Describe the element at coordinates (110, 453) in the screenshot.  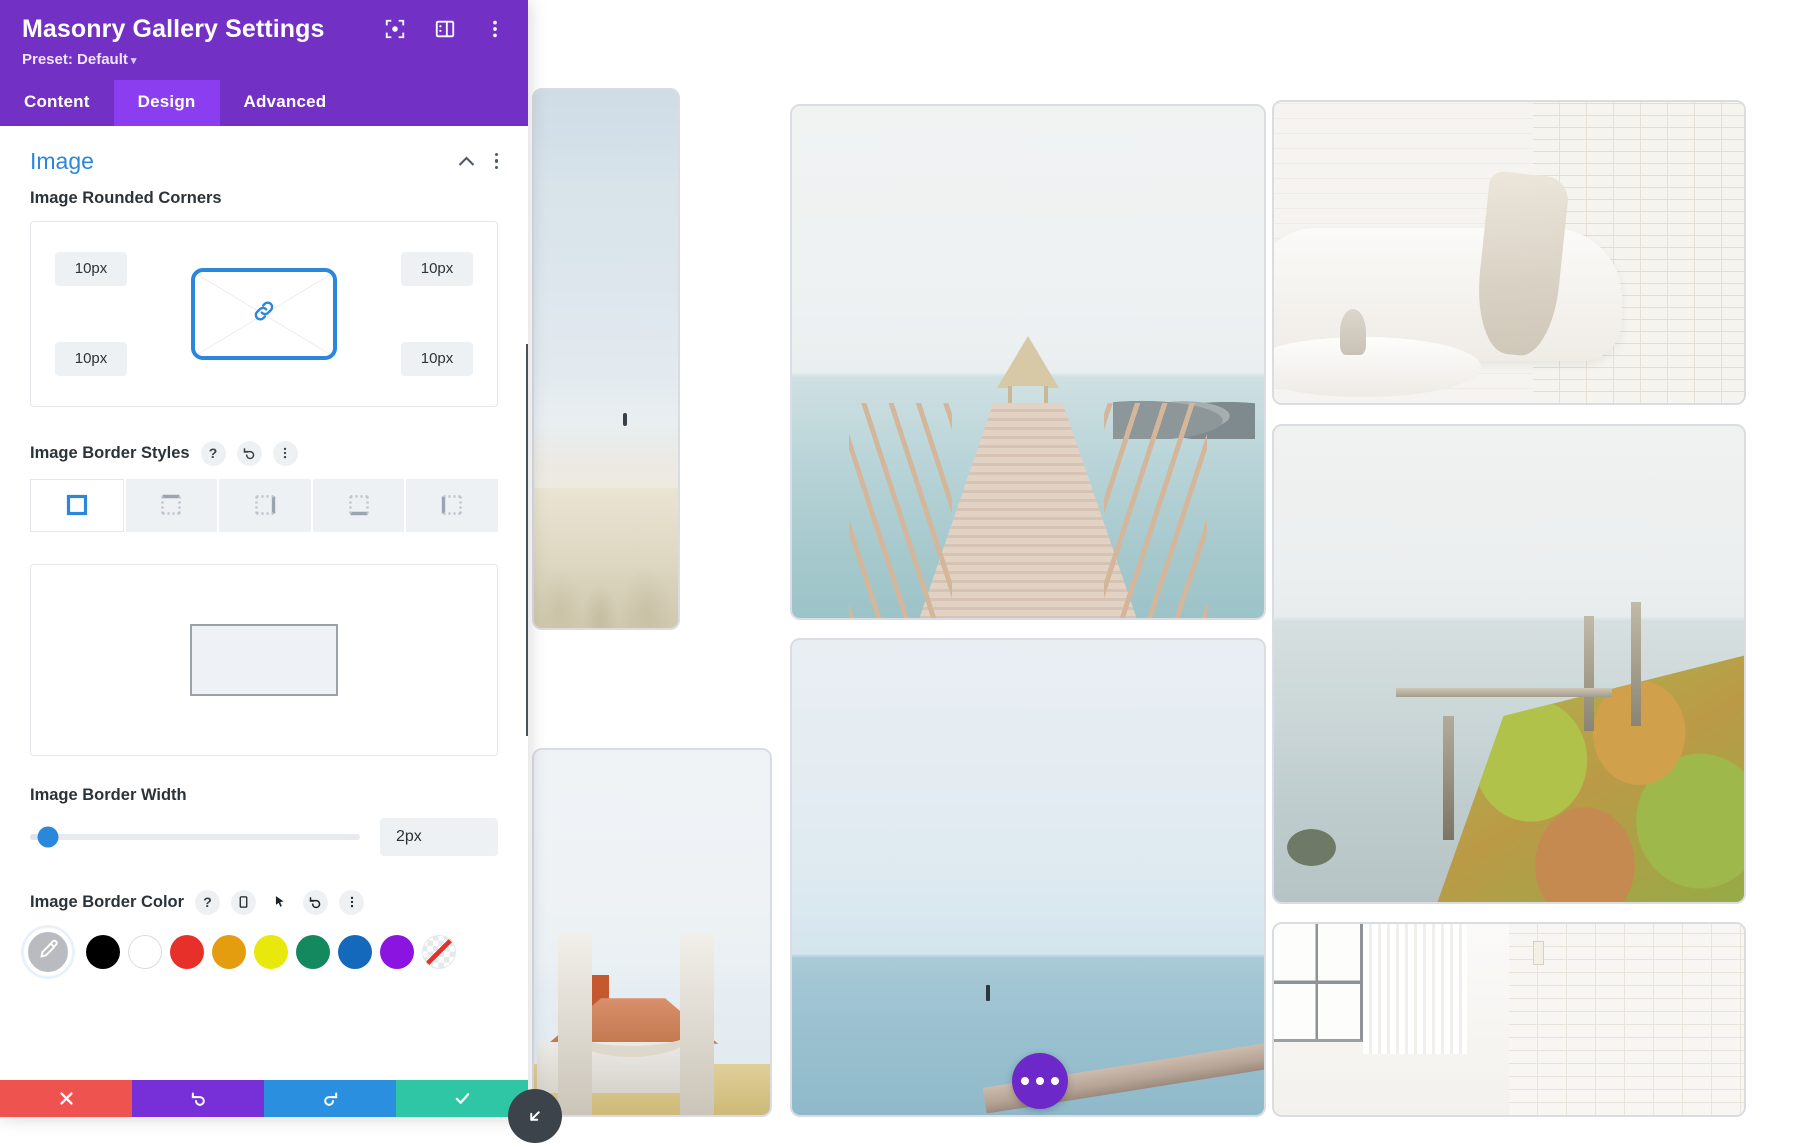
I see `border-styles-label: Image Border Styles` at that location.